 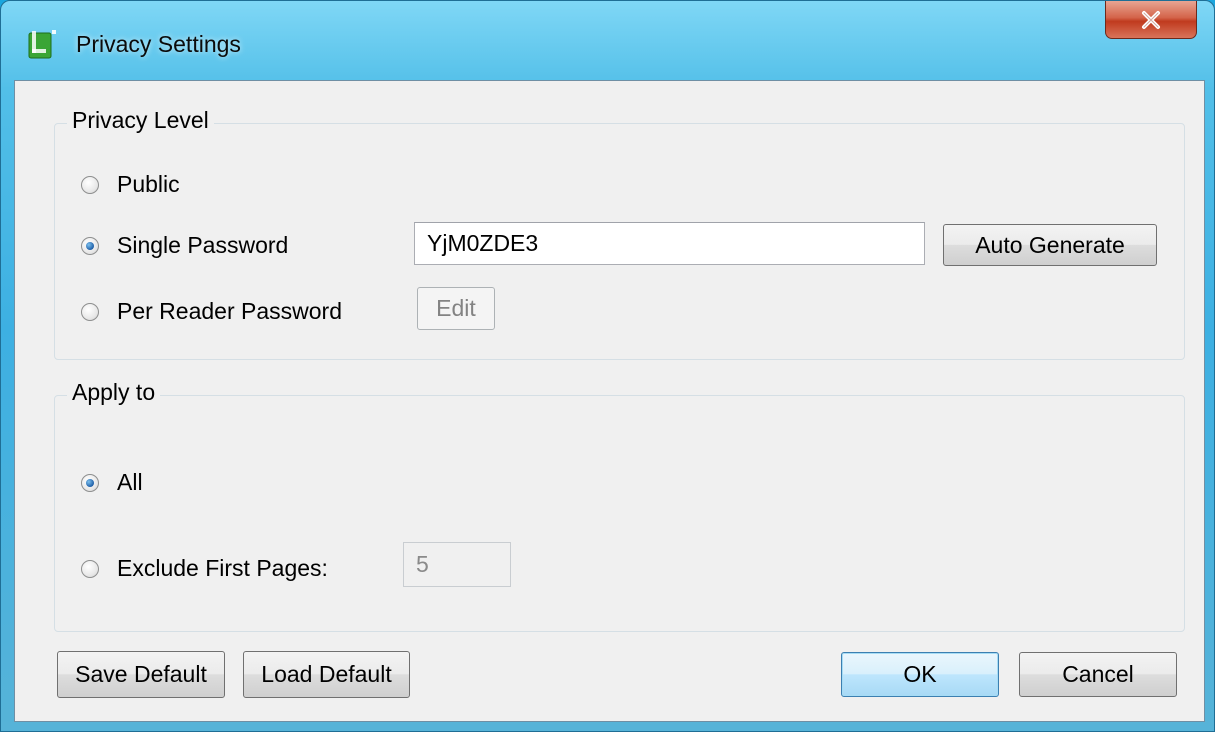 I want to click on title-bar: Privacy Settings, so click(x=608, y=41).